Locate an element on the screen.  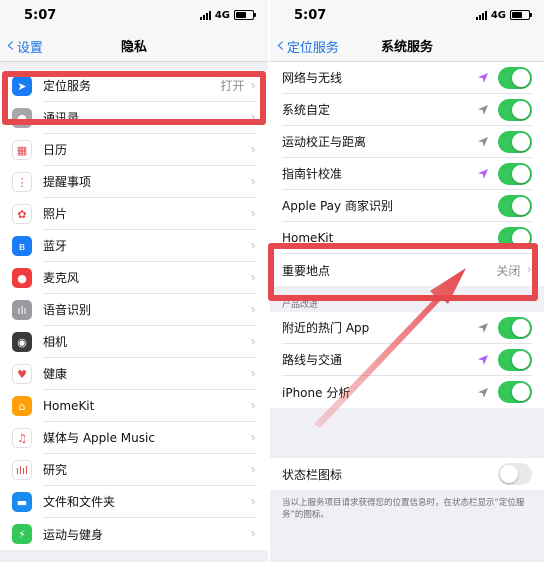
service-item-2: iPhone 分析 is located at coordinates (407, 392).